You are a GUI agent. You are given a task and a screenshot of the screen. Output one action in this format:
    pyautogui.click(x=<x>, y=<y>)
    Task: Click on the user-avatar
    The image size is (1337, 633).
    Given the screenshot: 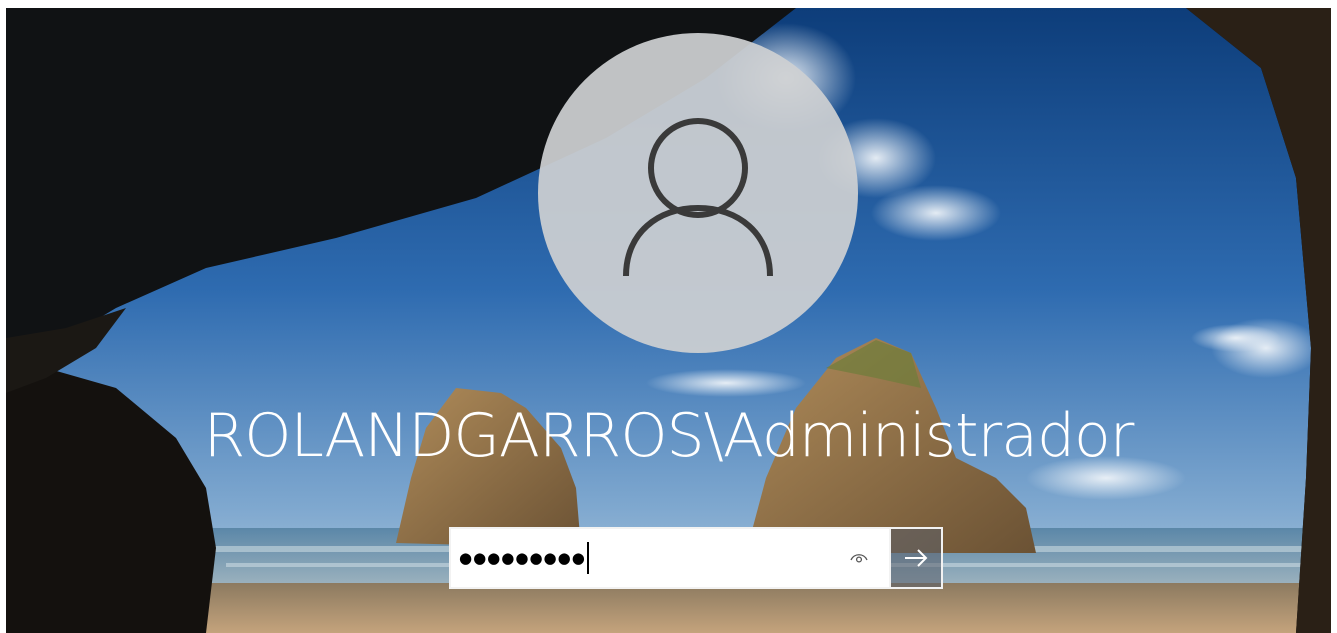 What is the action you would take?
    pyautogui.click(x=698, y=193)
    